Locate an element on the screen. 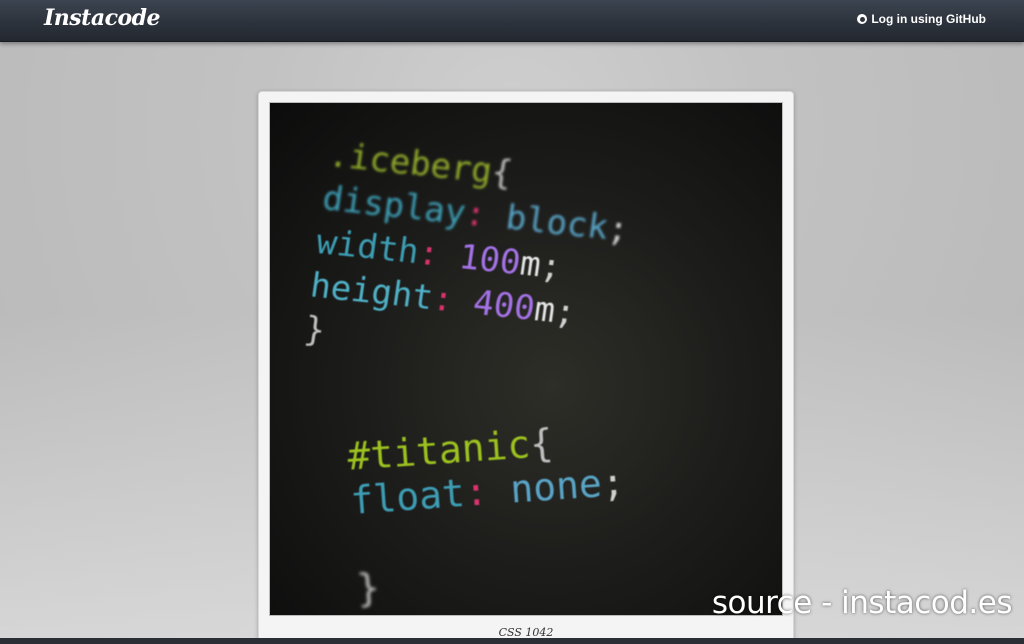 The height and width of the screenshot is (644, 1024). code-token: float is located at coordinates (408, 496).